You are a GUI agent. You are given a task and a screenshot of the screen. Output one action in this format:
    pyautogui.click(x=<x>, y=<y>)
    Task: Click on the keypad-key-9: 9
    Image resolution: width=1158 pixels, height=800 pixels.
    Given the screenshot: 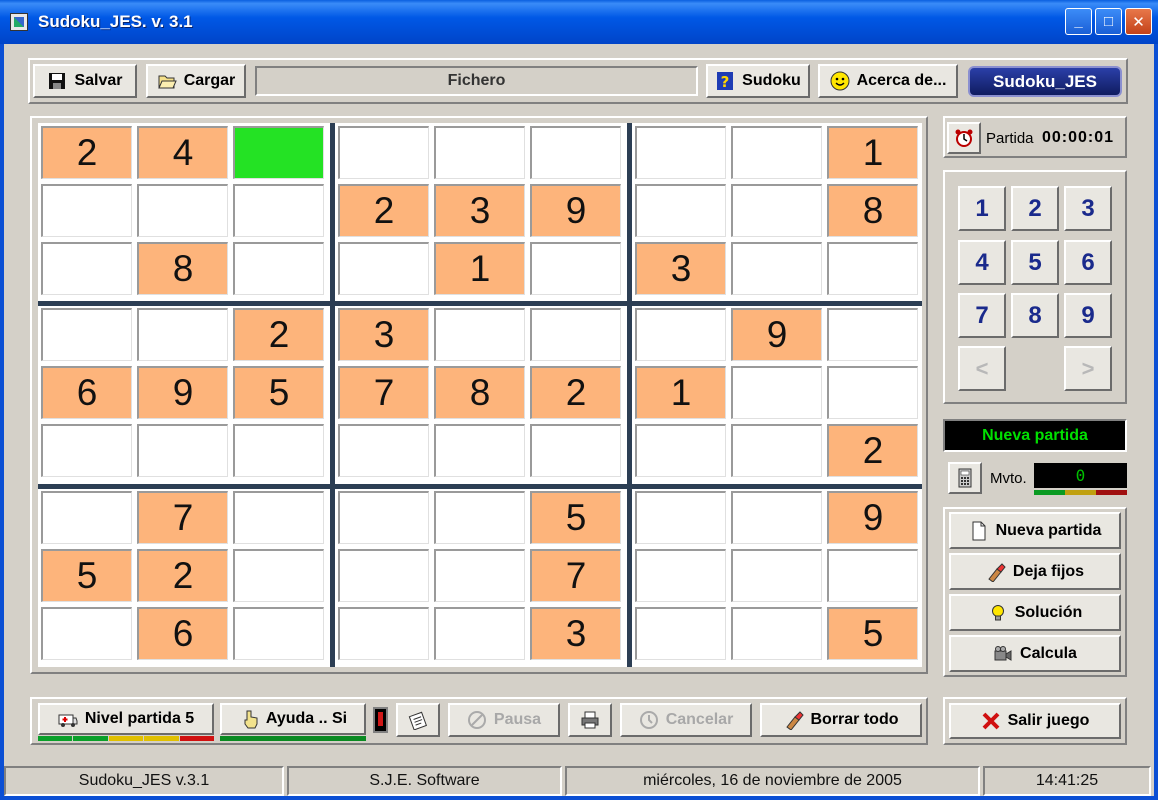 What is the action you would take?
    pyautogui.click(x=1088, y=315)
    